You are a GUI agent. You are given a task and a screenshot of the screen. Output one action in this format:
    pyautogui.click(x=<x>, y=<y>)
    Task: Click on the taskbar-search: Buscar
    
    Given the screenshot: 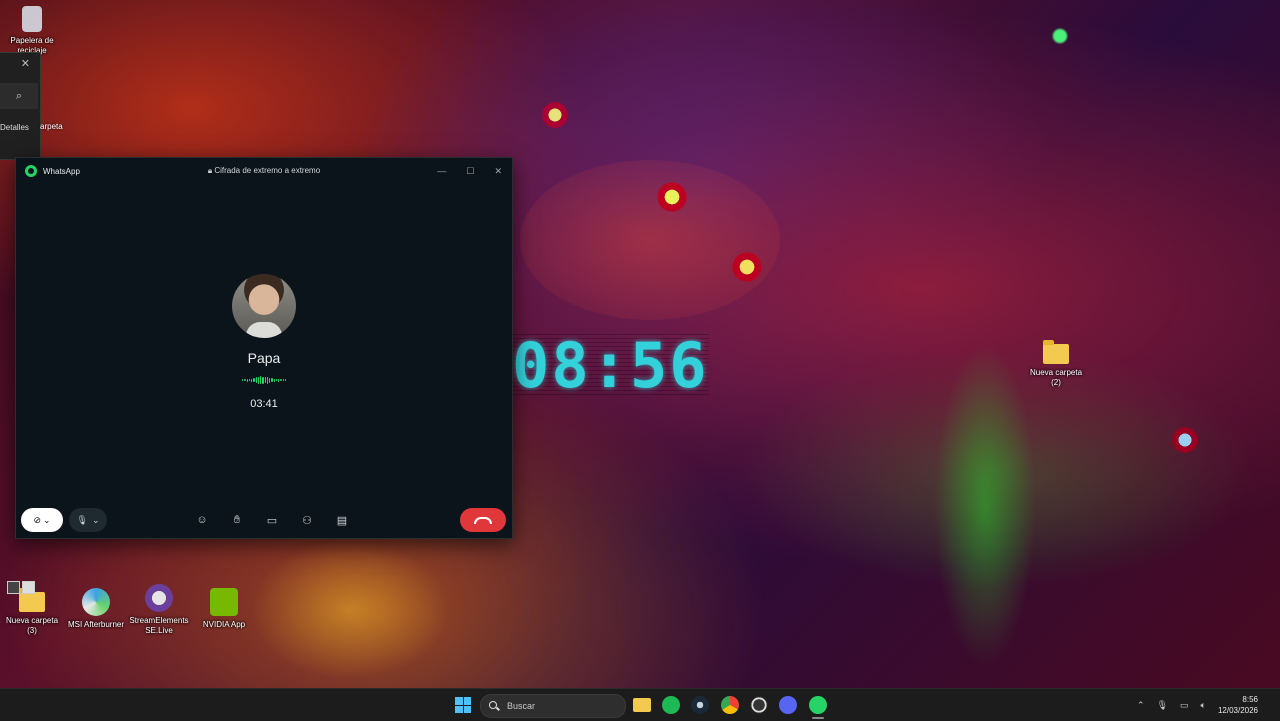 What is the action you would take?
    pyautogui.click(x=553, y=706)
    